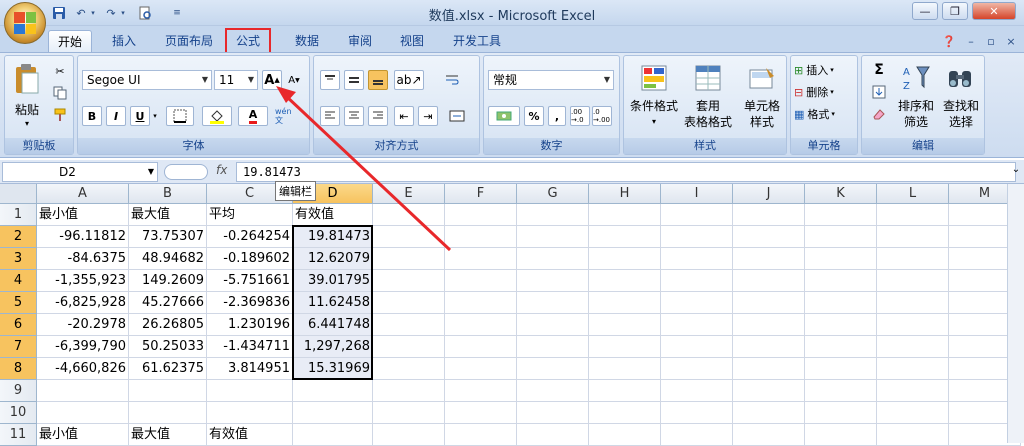 The width and height of the screenshot is (1024, 446). Describe the element at coordinates (189, 41) in the screenshot. I see `tab-page-layout: 页面布局` at that location.